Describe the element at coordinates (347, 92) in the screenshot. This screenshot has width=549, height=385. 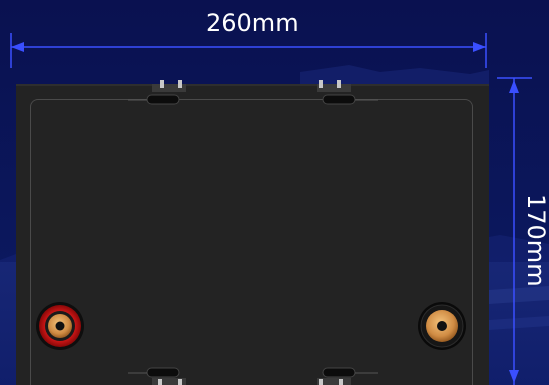
I see `top-right-handle-mount` at that location.